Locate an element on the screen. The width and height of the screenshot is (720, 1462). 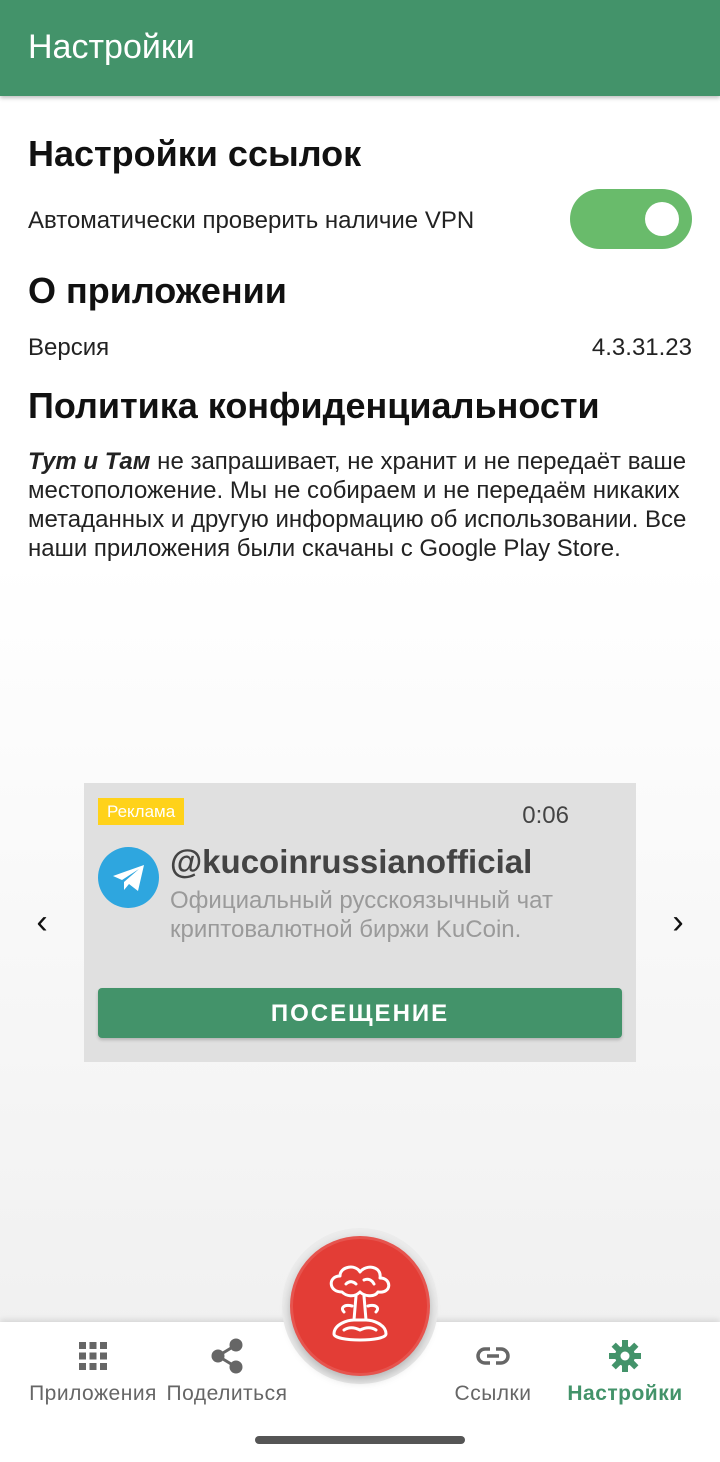
nav-label-links: Ссылки is located at coordinates (493, 1393).